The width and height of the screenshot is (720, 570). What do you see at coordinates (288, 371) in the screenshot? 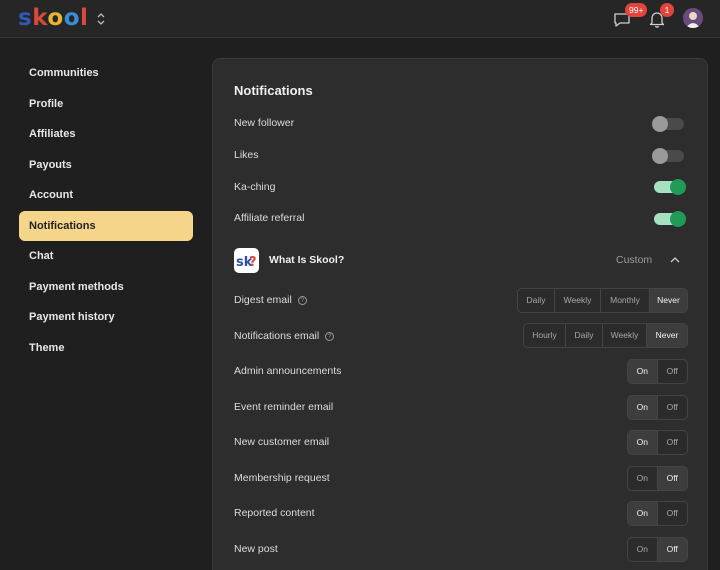
I see `switch-label: Admin announcements` at bounding box center [288, 371].